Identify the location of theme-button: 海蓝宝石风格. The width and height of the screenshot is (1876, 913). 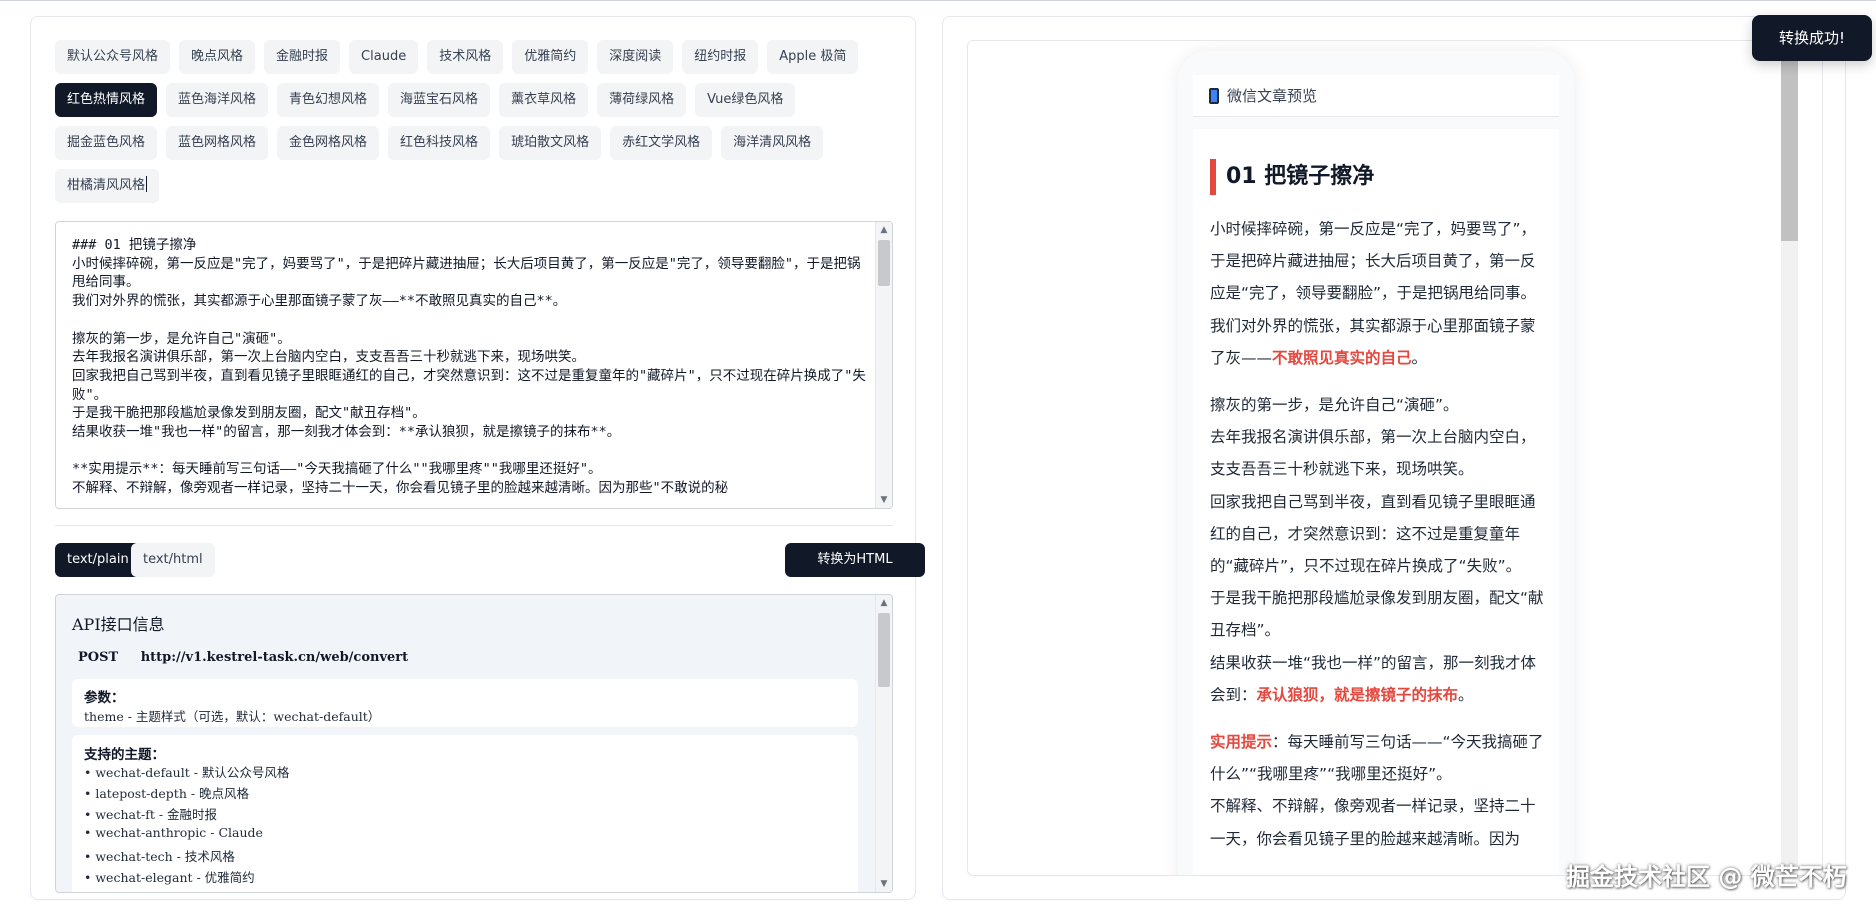
(439, 100).